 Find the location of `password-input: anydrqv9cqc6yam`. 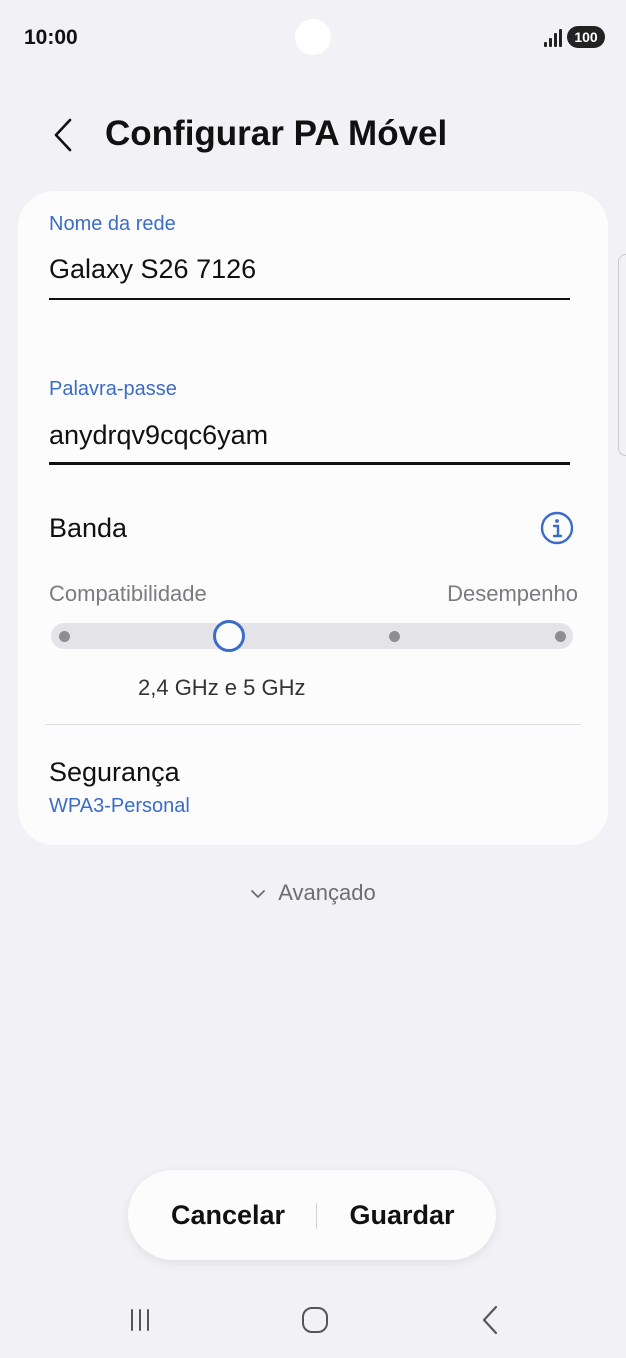

password-input: anydrqv9cqc6yam is located at coordinates (158, 435).